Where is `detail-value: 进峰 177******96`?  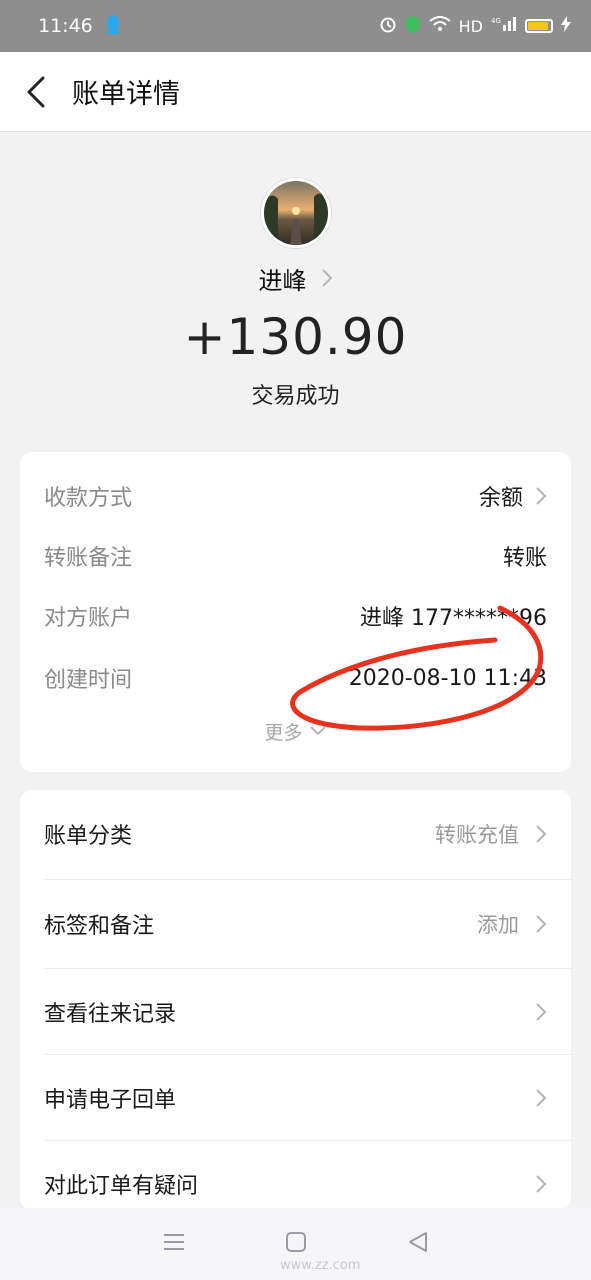 detail-value: 进峰 177******96 is located at coordinates (453, 618).